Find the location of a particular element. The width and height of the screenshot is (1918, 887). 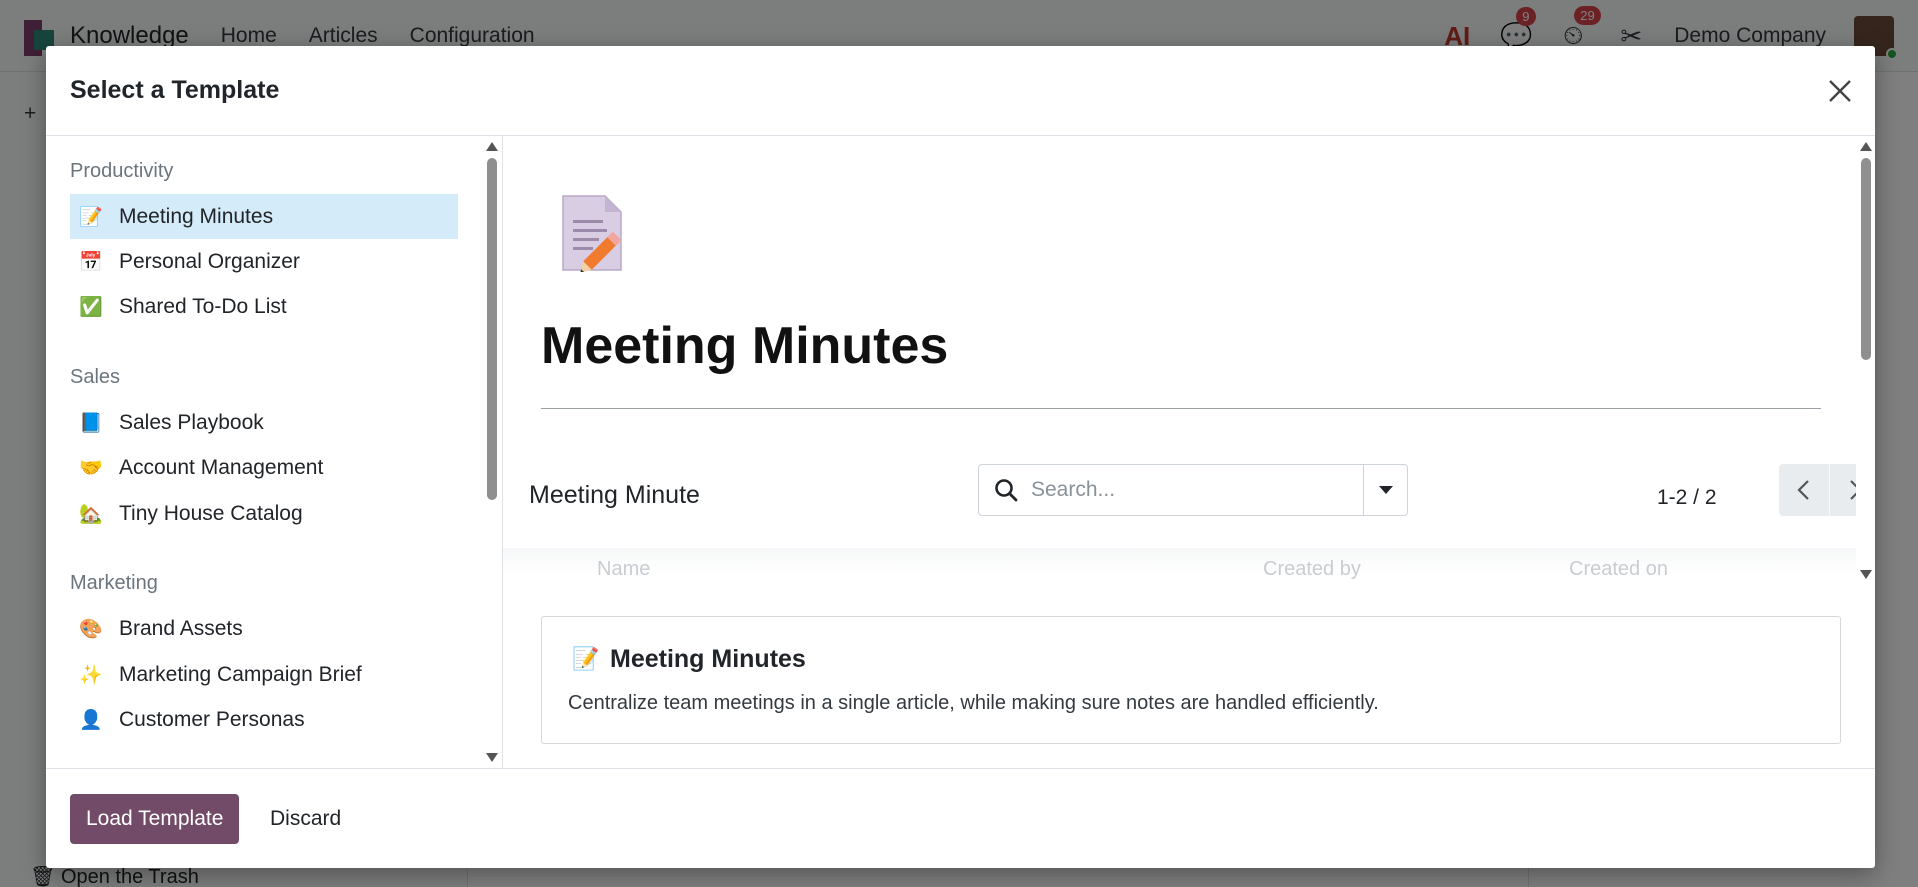

pager-next-button is located at coordinates (1842, 490).